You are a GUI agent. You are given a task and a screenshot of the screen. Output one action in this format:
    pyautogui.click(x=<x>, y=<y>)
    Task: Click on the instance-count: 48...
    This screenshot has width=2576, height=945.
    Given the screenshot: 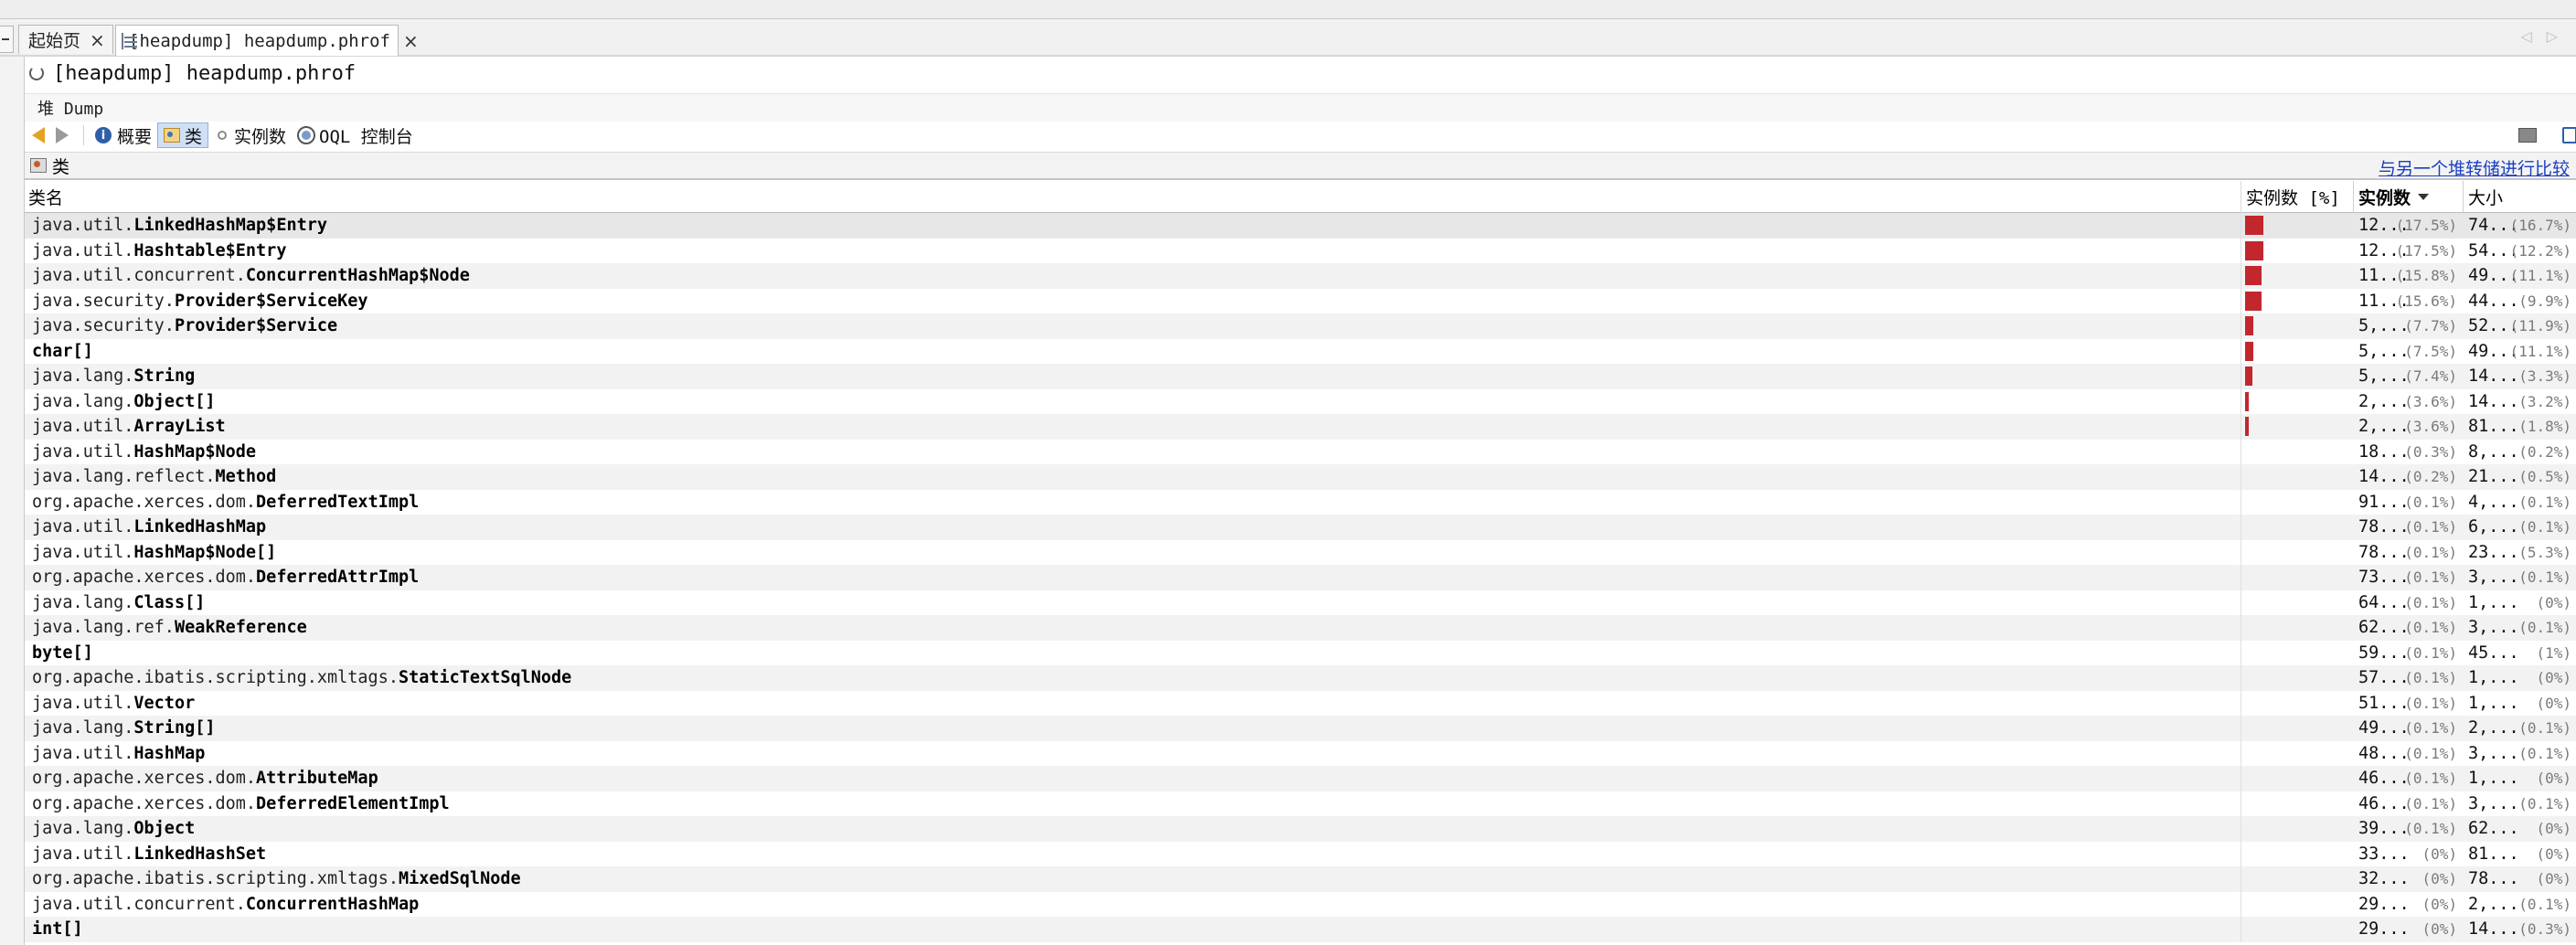 What is the action you would take?
    pyautogui.click(x=2384, y=753)
    